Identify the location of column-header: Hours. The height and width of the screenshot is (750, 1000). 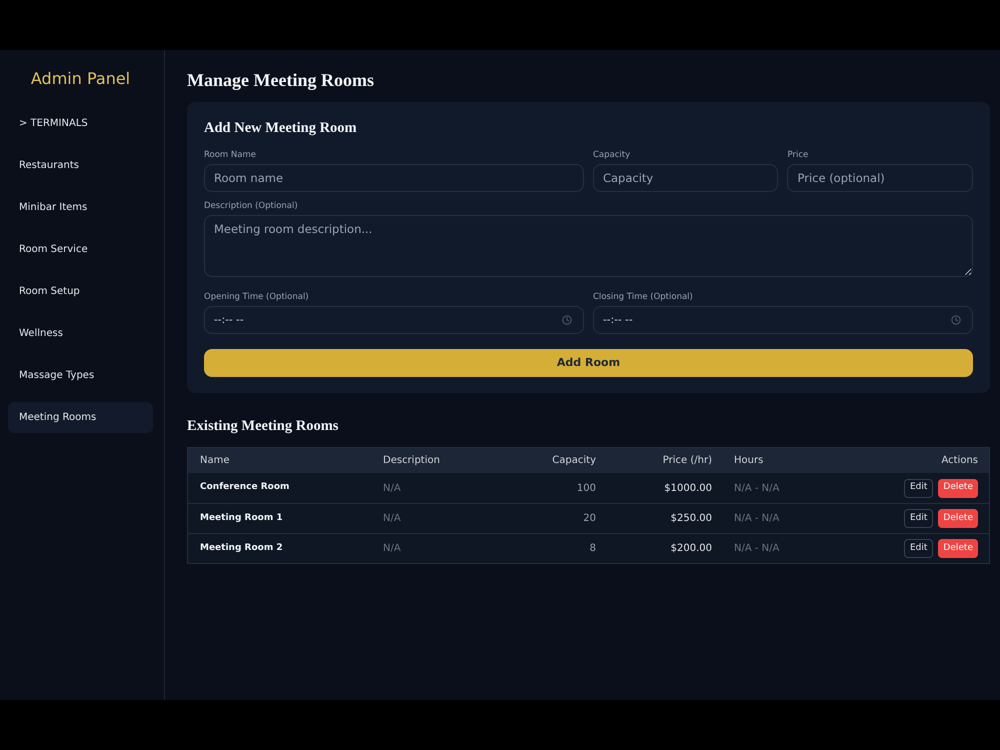
(748, 461).